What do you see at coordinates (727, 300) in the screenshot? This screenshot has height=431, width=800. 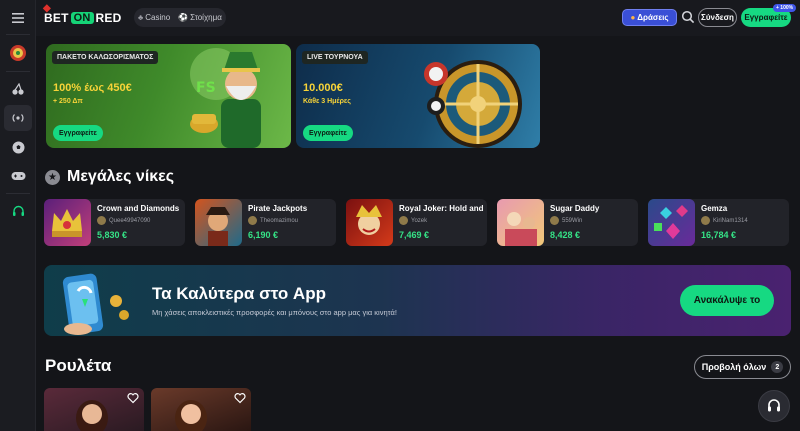 I see `discover-app-button: Ανακάλυψε το` at bounding box center [727, 300].